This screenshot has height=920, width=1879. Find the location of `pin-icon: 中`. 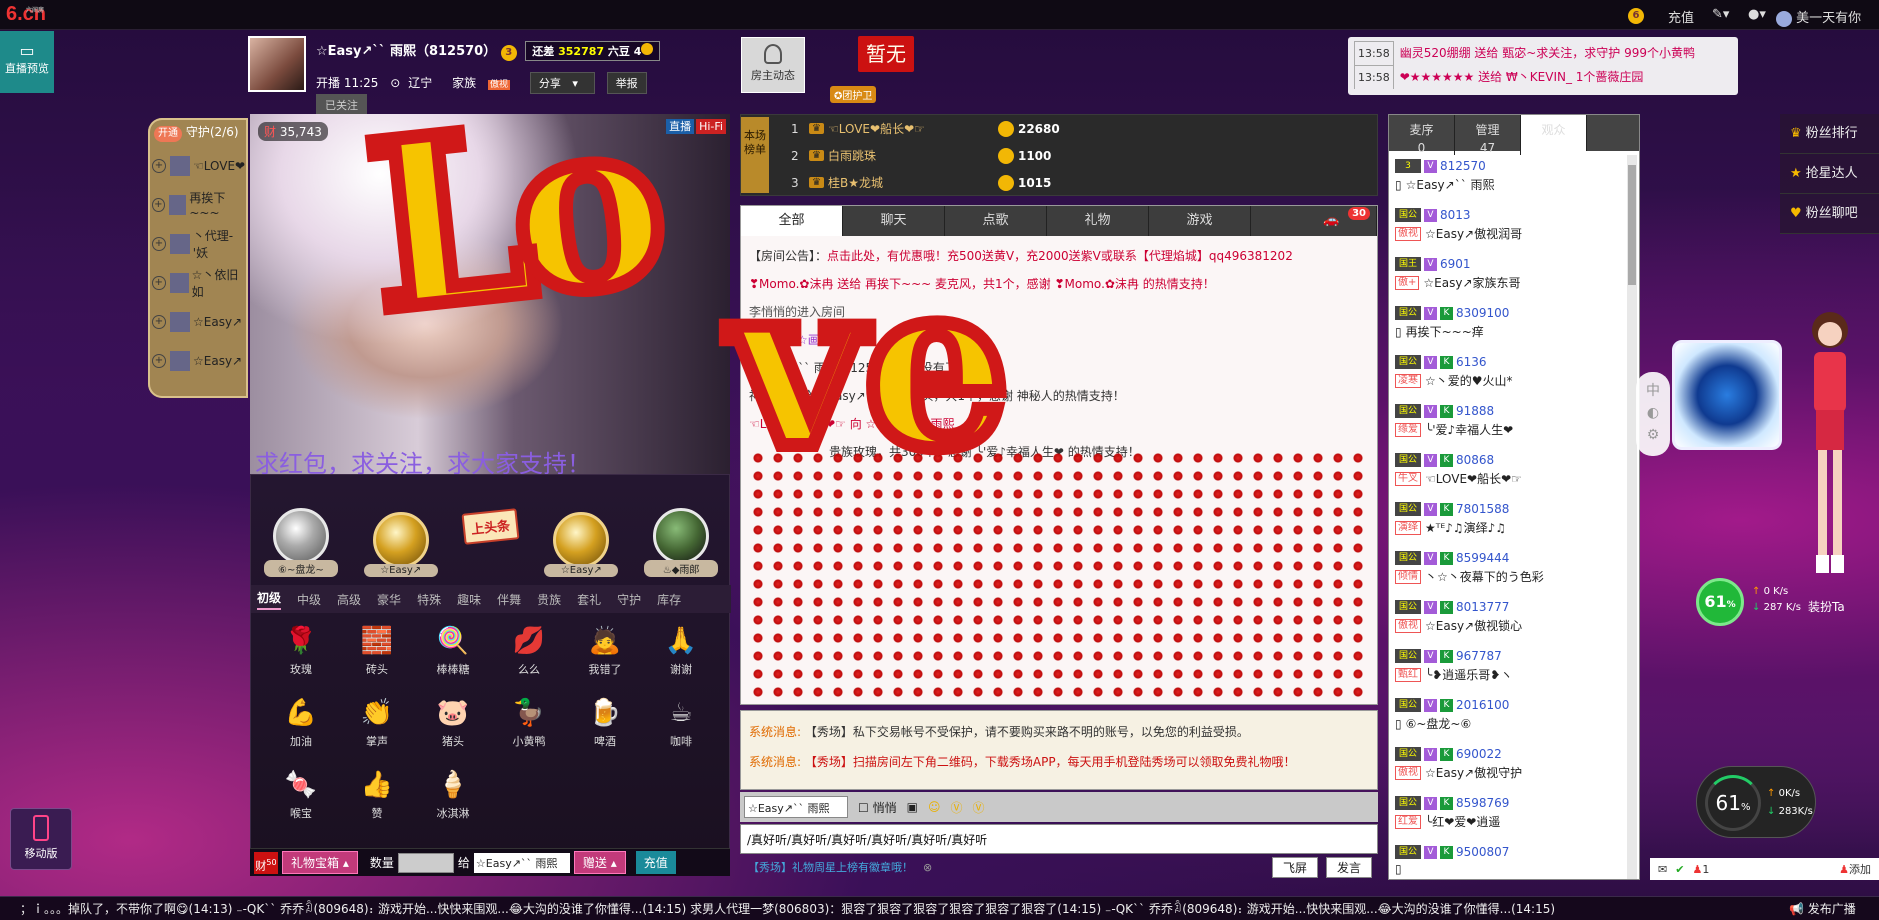

pin-icon: 中 is located at coordinates (1653, 391).